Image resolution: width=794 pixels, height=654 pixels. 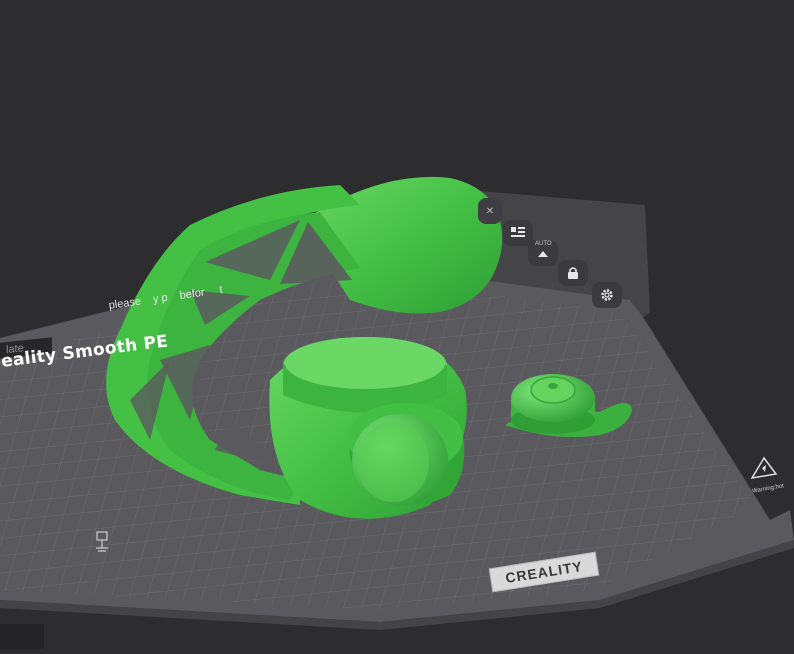 I want to click on toolbar-close-button: ✕, so click(x=490, y=211).